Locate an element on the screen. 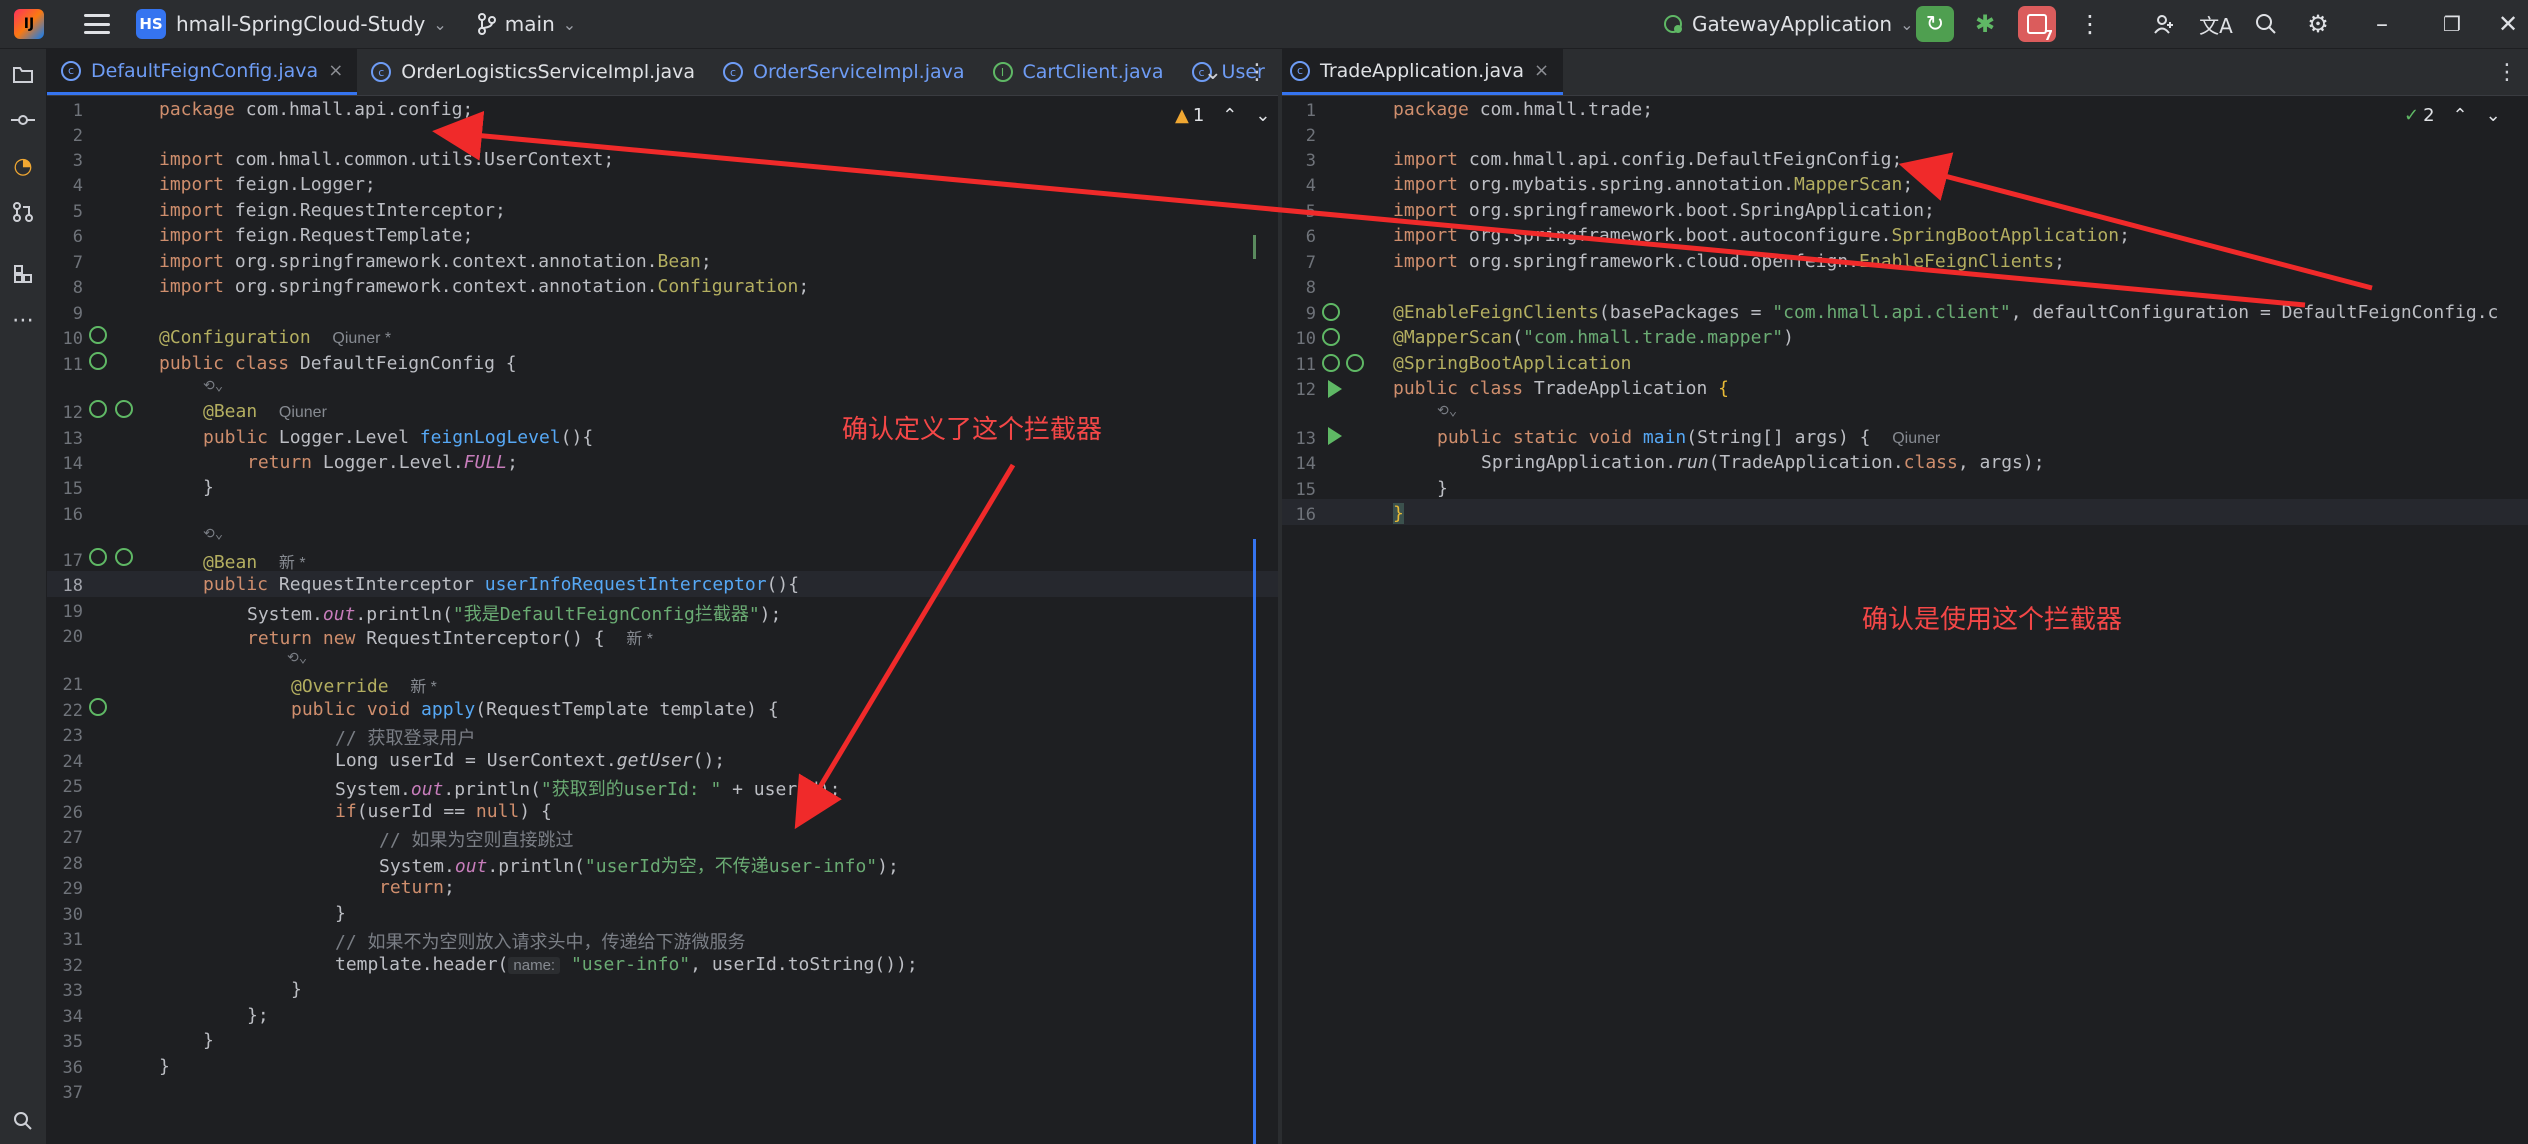  line-number: 28 is located at coordinates (66, 864).